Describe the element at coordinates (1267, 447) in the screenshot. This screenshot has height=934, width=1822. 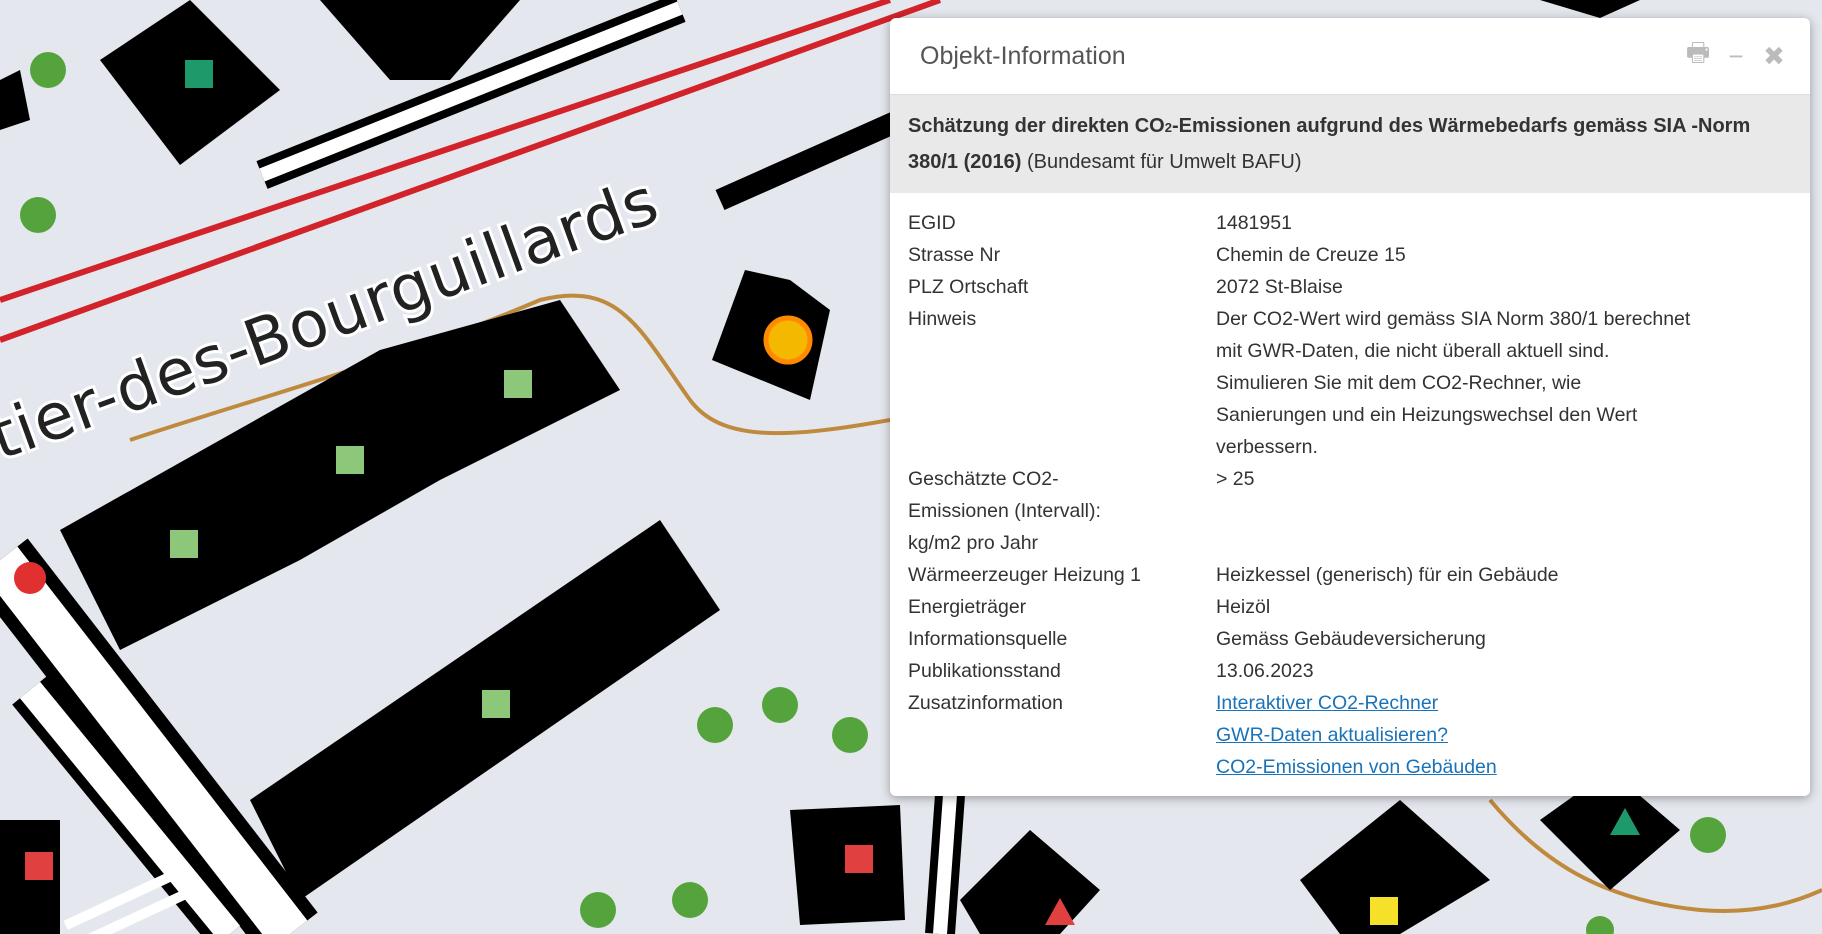
I see `hint-line: verbessern.` at that location.